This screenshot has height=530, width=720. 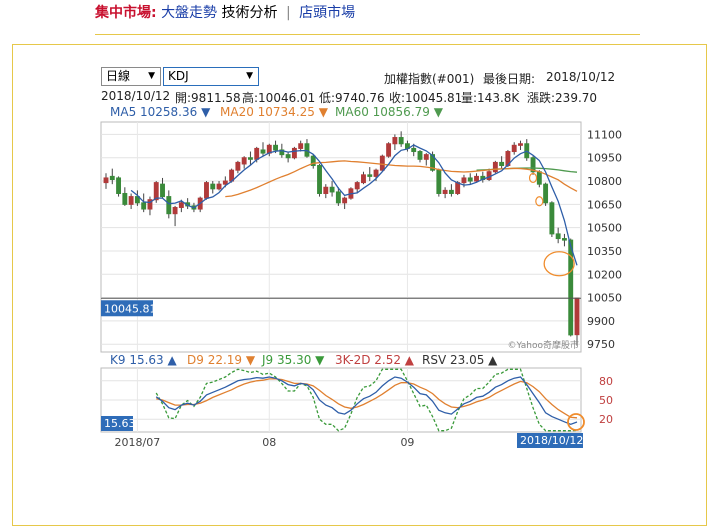 What do you see at coordinates (604, 228) in the screenshot?
I see `price-tick-label: 10500` at bounding box center [604, 228].